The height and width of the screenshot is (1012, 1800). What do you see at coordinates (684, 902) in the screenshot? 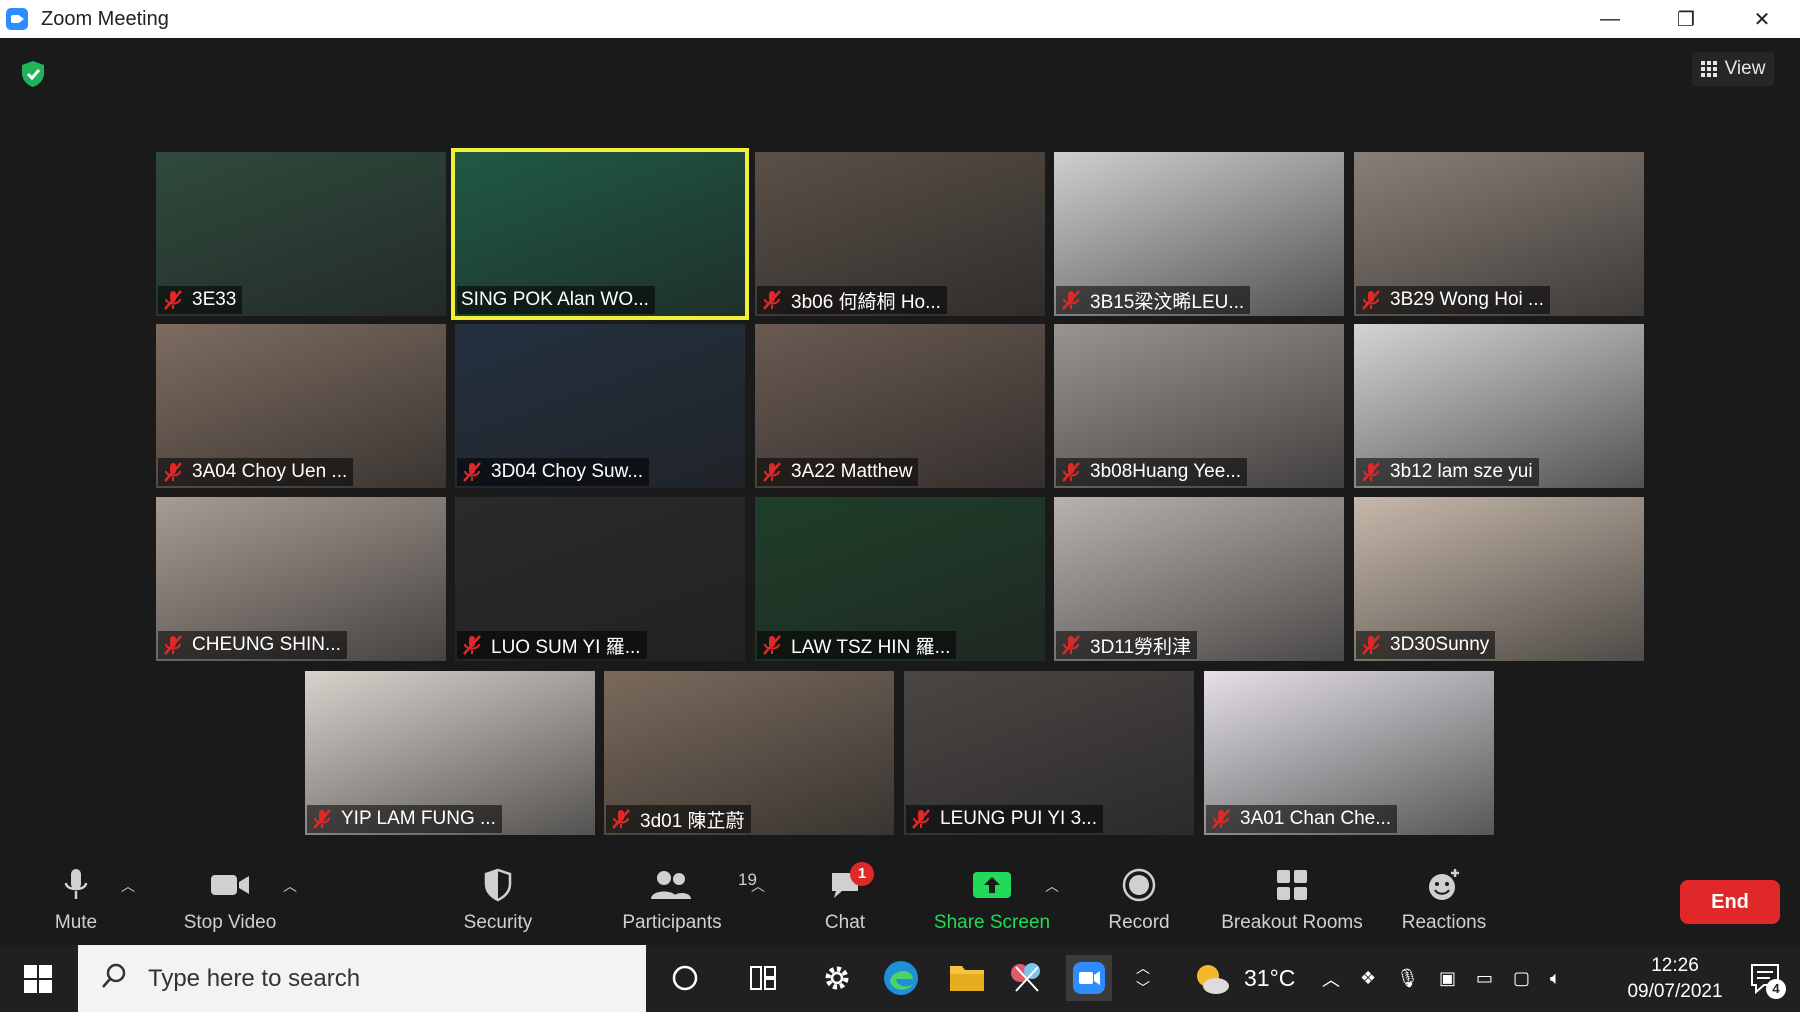
I see `participants-button: 19 Participants` at bounding box center [684, 902].